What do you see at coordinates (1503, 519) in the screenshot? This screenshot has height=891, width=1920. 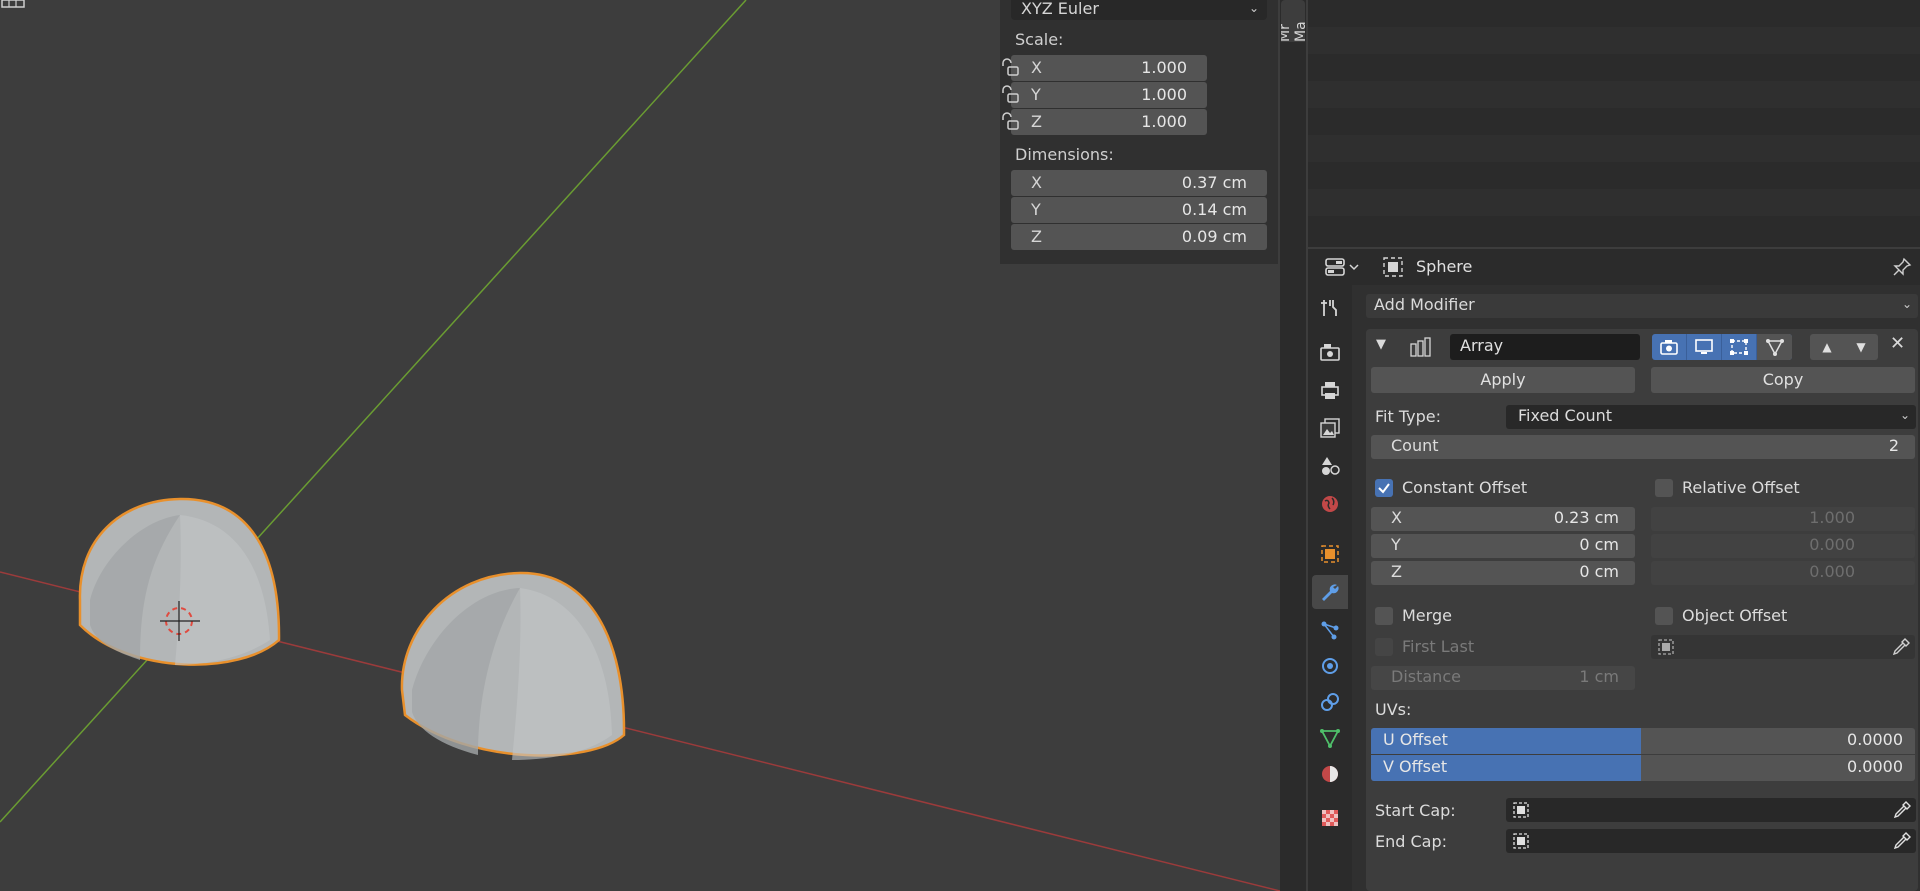 I see `constant-offset-x-field: X 0.23 cm` at bounding box center [1503, 519].